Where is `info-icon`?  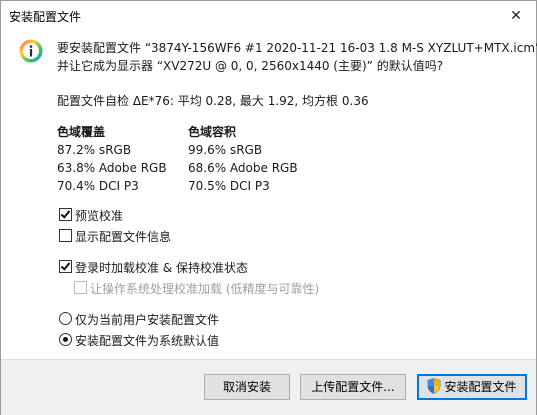 info-icon is located at coordinates (31, 51).